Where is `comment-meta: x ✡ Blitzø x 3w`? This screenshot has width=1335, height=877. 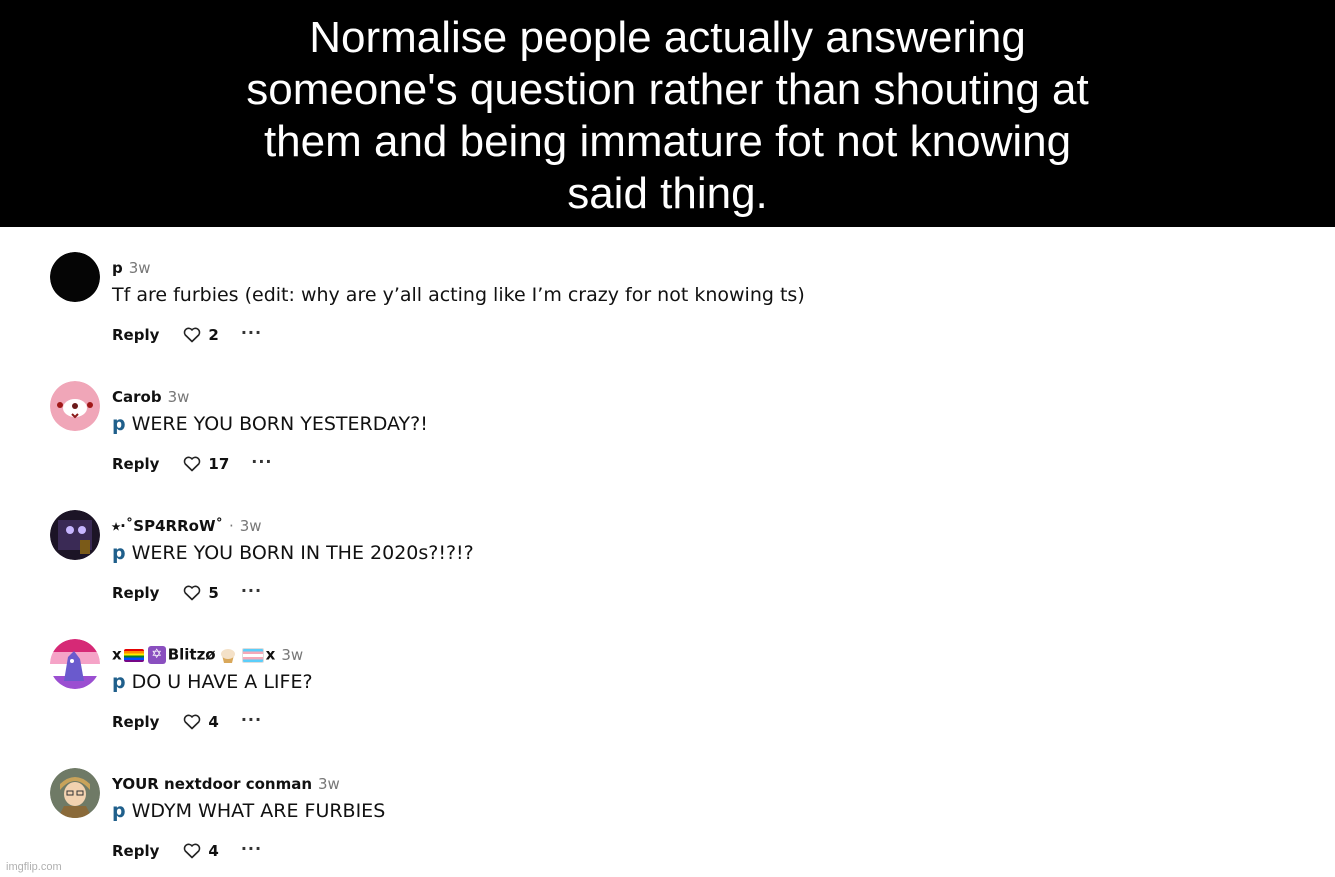
comment-meta: x ✡ Blitzø x 3w is located at coordinates (207, 655).